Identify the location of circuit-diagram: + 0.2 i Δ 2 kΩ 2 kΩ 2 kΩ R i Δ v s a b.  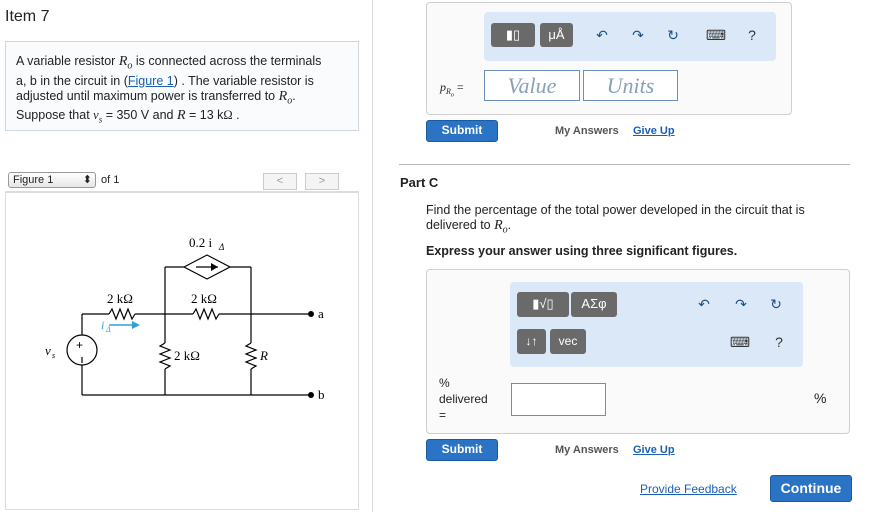
(185, 318).